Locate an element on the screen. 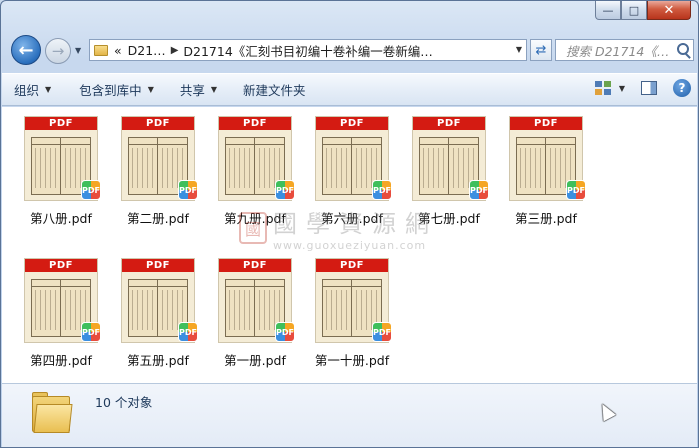 The image size is (699, 448). file-item: PDF PDF 第四册.pdf is located at coordinates (61, 315).